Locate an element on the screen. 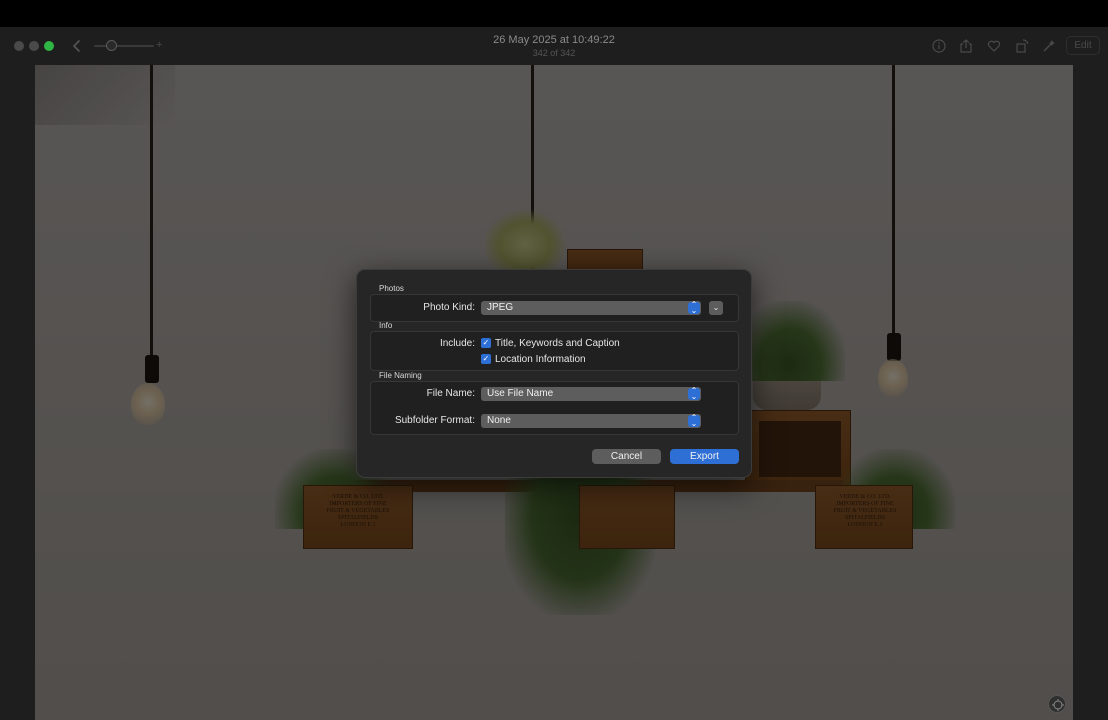  photos-group: Photo Kind: JPEG ⌃ ⌄ ⌄ is located at coordinates (554, 308).